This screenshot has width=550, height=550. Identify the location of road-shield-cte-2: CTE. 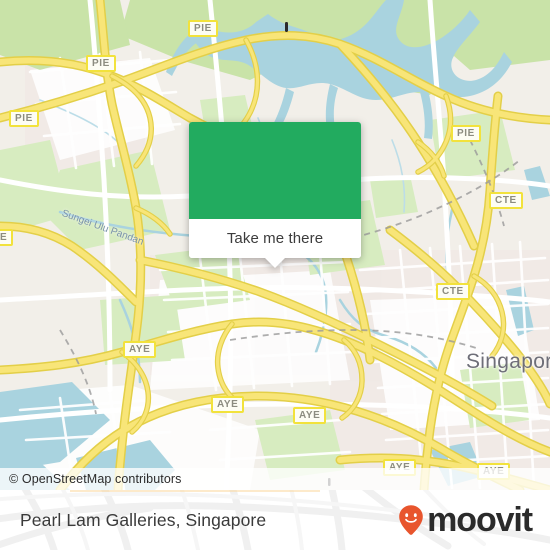
(453, 291).